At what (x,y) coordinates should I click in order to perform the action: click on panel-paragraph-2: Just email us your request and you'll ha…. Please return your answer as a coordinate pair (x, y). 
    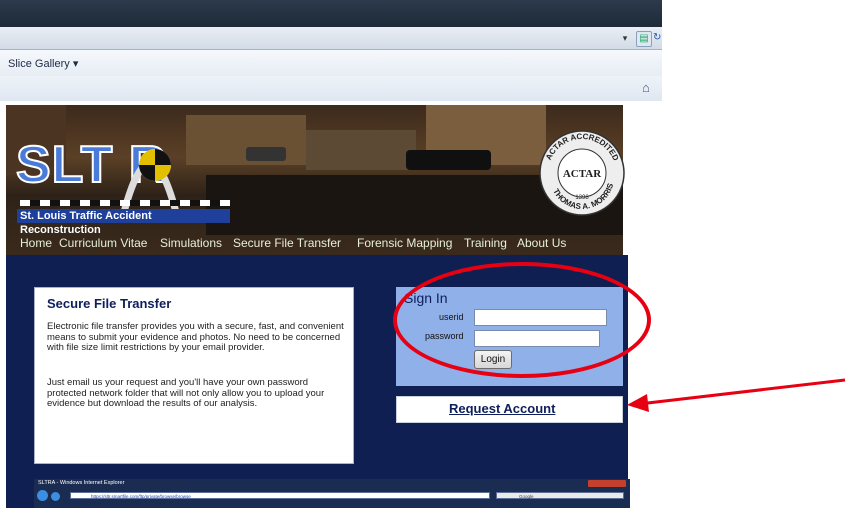
    Looking at the image, I should click on (186, 393).